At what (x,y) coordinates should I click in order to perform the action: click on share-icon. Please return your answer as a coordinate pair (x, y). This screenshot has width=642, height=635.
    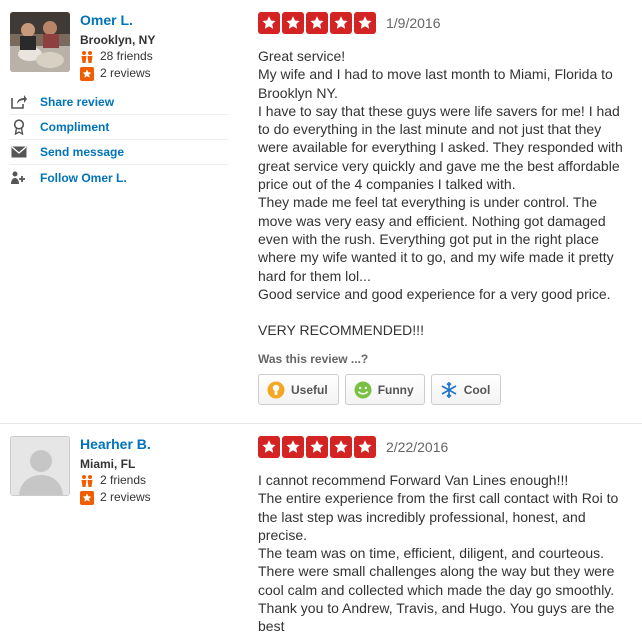
    Looking at the image, I should click on (19, 102).